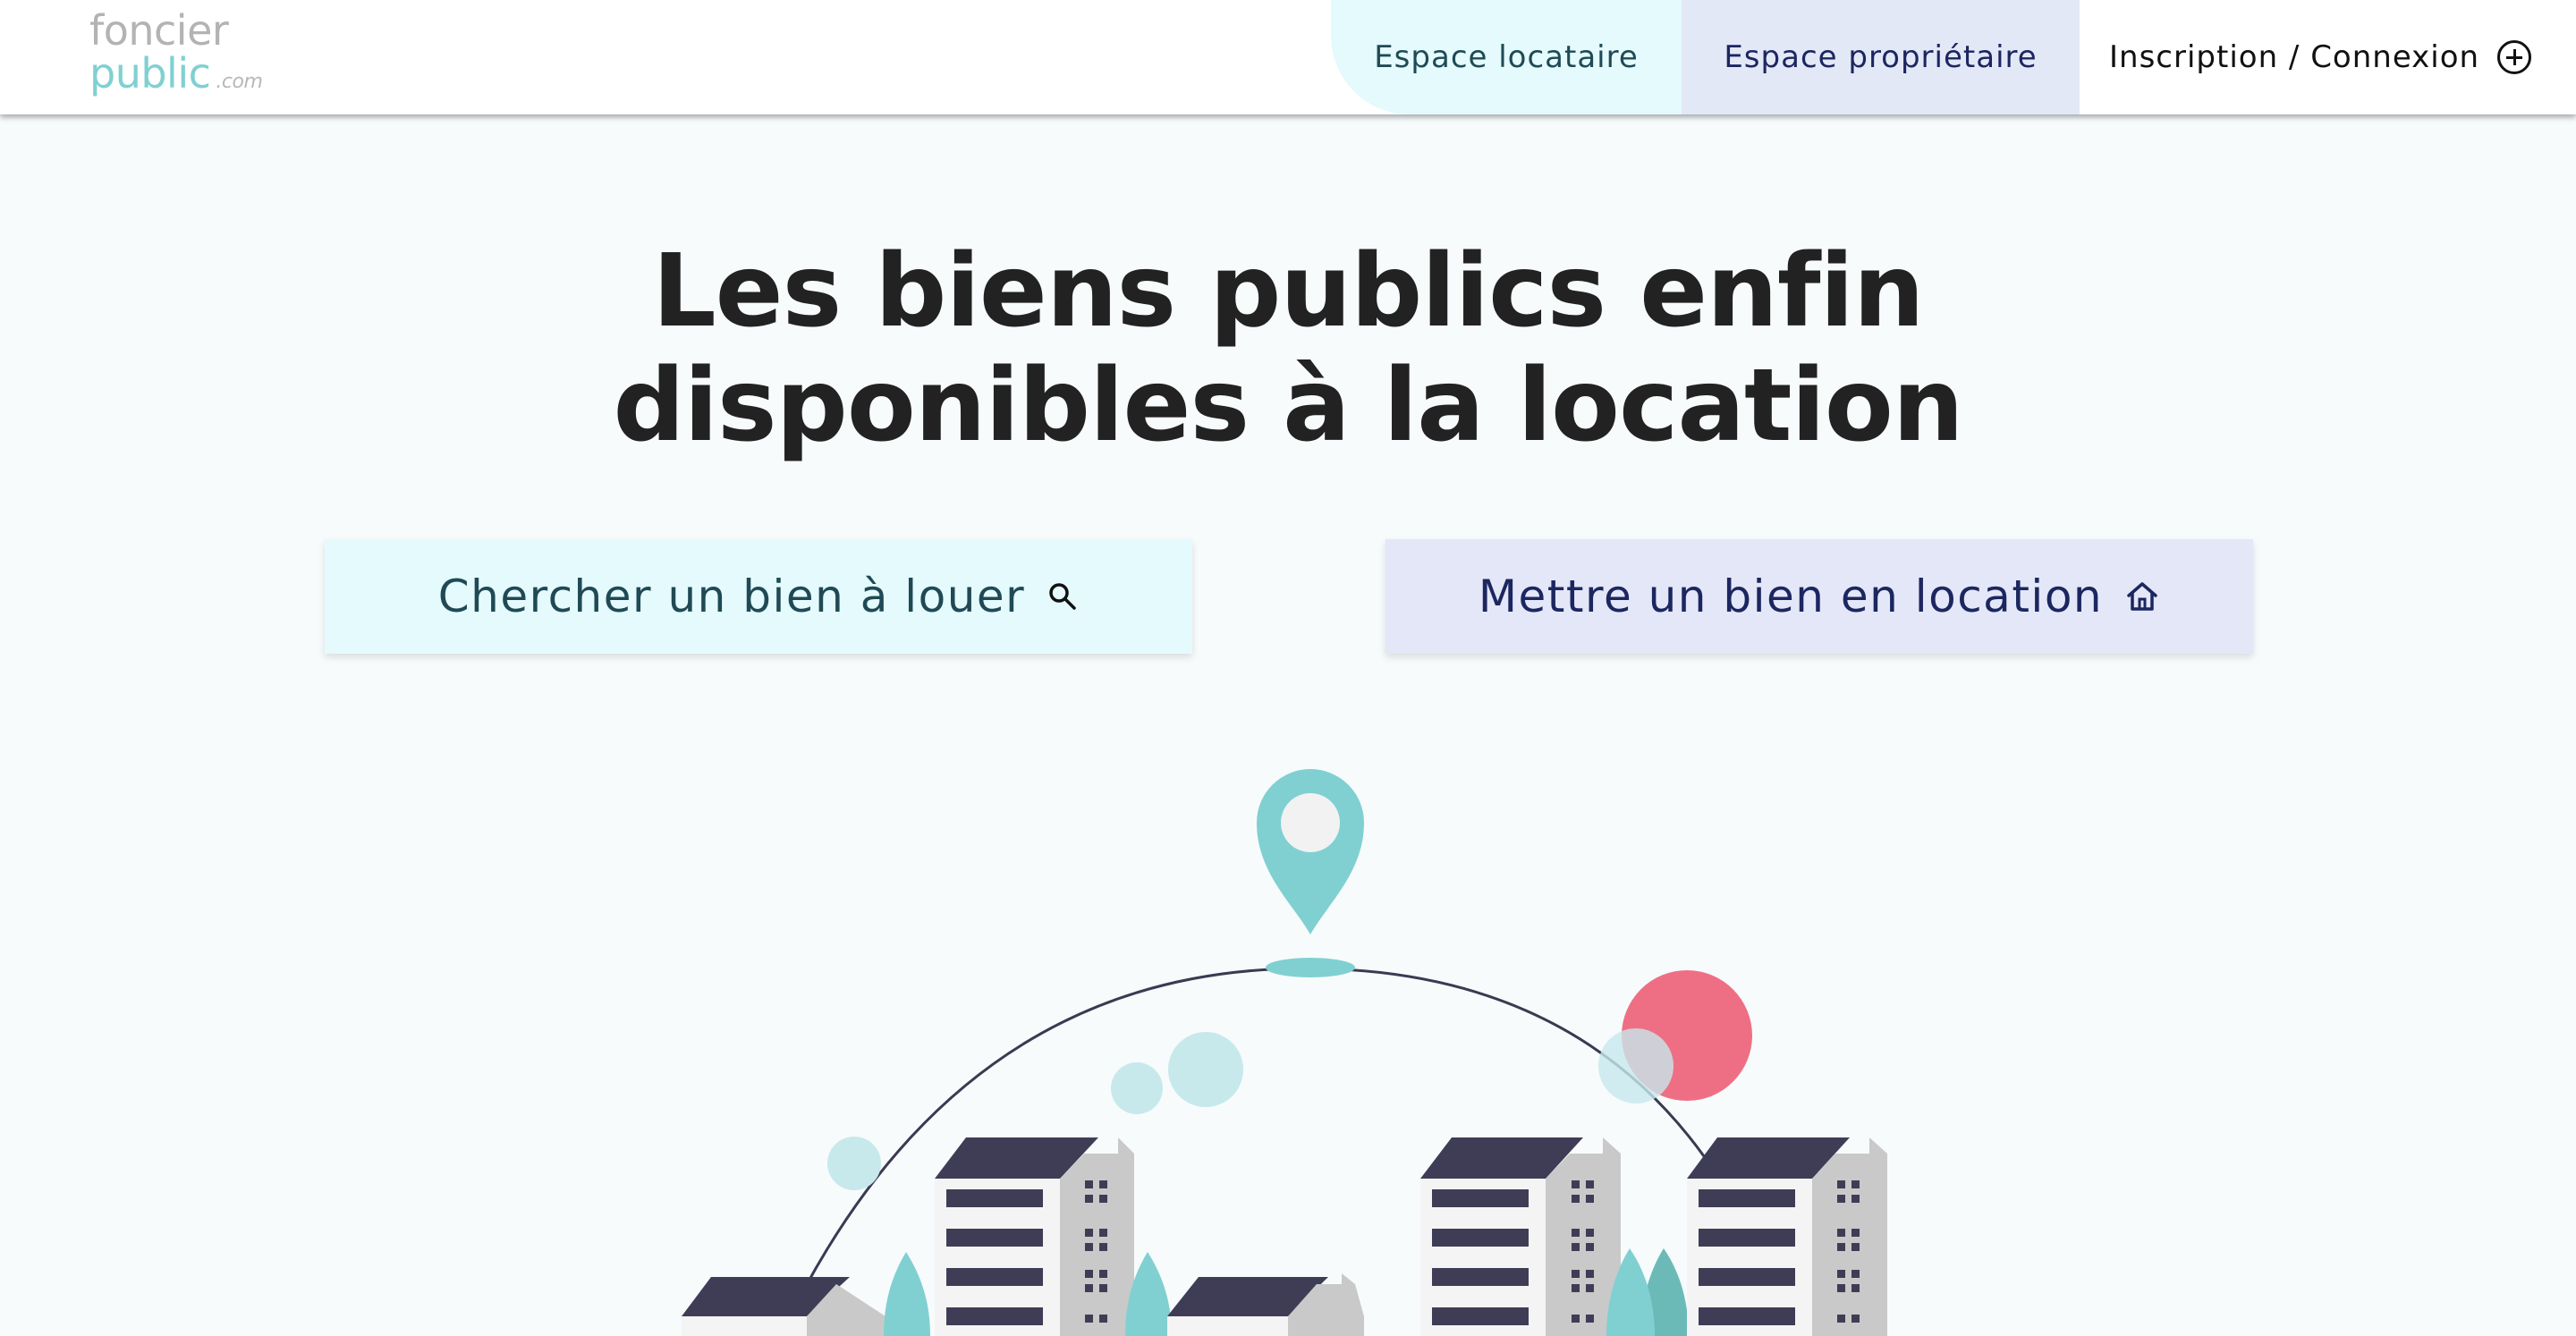  Describe the element at coordinates (159, 31) in the screenshot. I see `logo-word-foncier: foncier` at that location.